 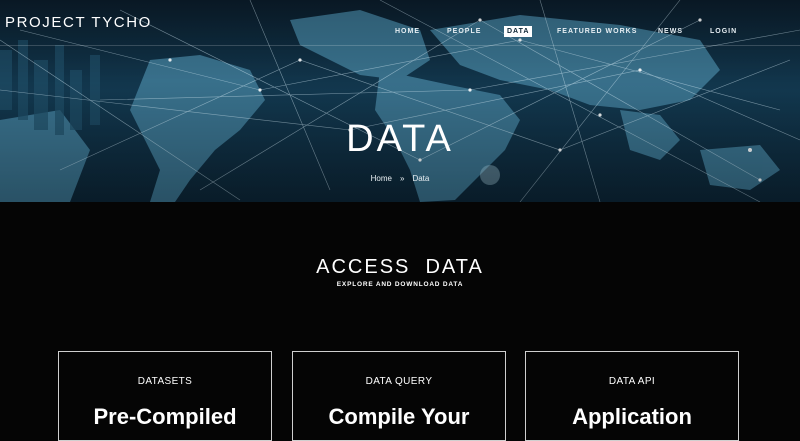 I want to click on page-title: DATA, so click(x=400, y=139).